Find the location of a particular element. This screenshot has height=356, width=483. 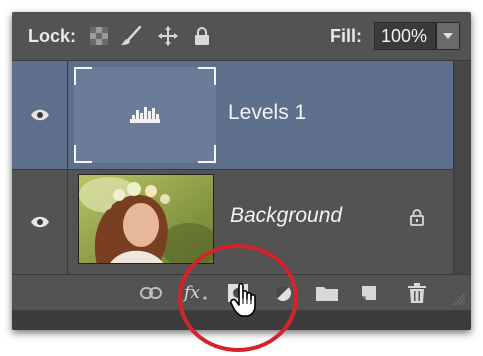

layer-name: Levels 1 is located at coordinates (267, 113).